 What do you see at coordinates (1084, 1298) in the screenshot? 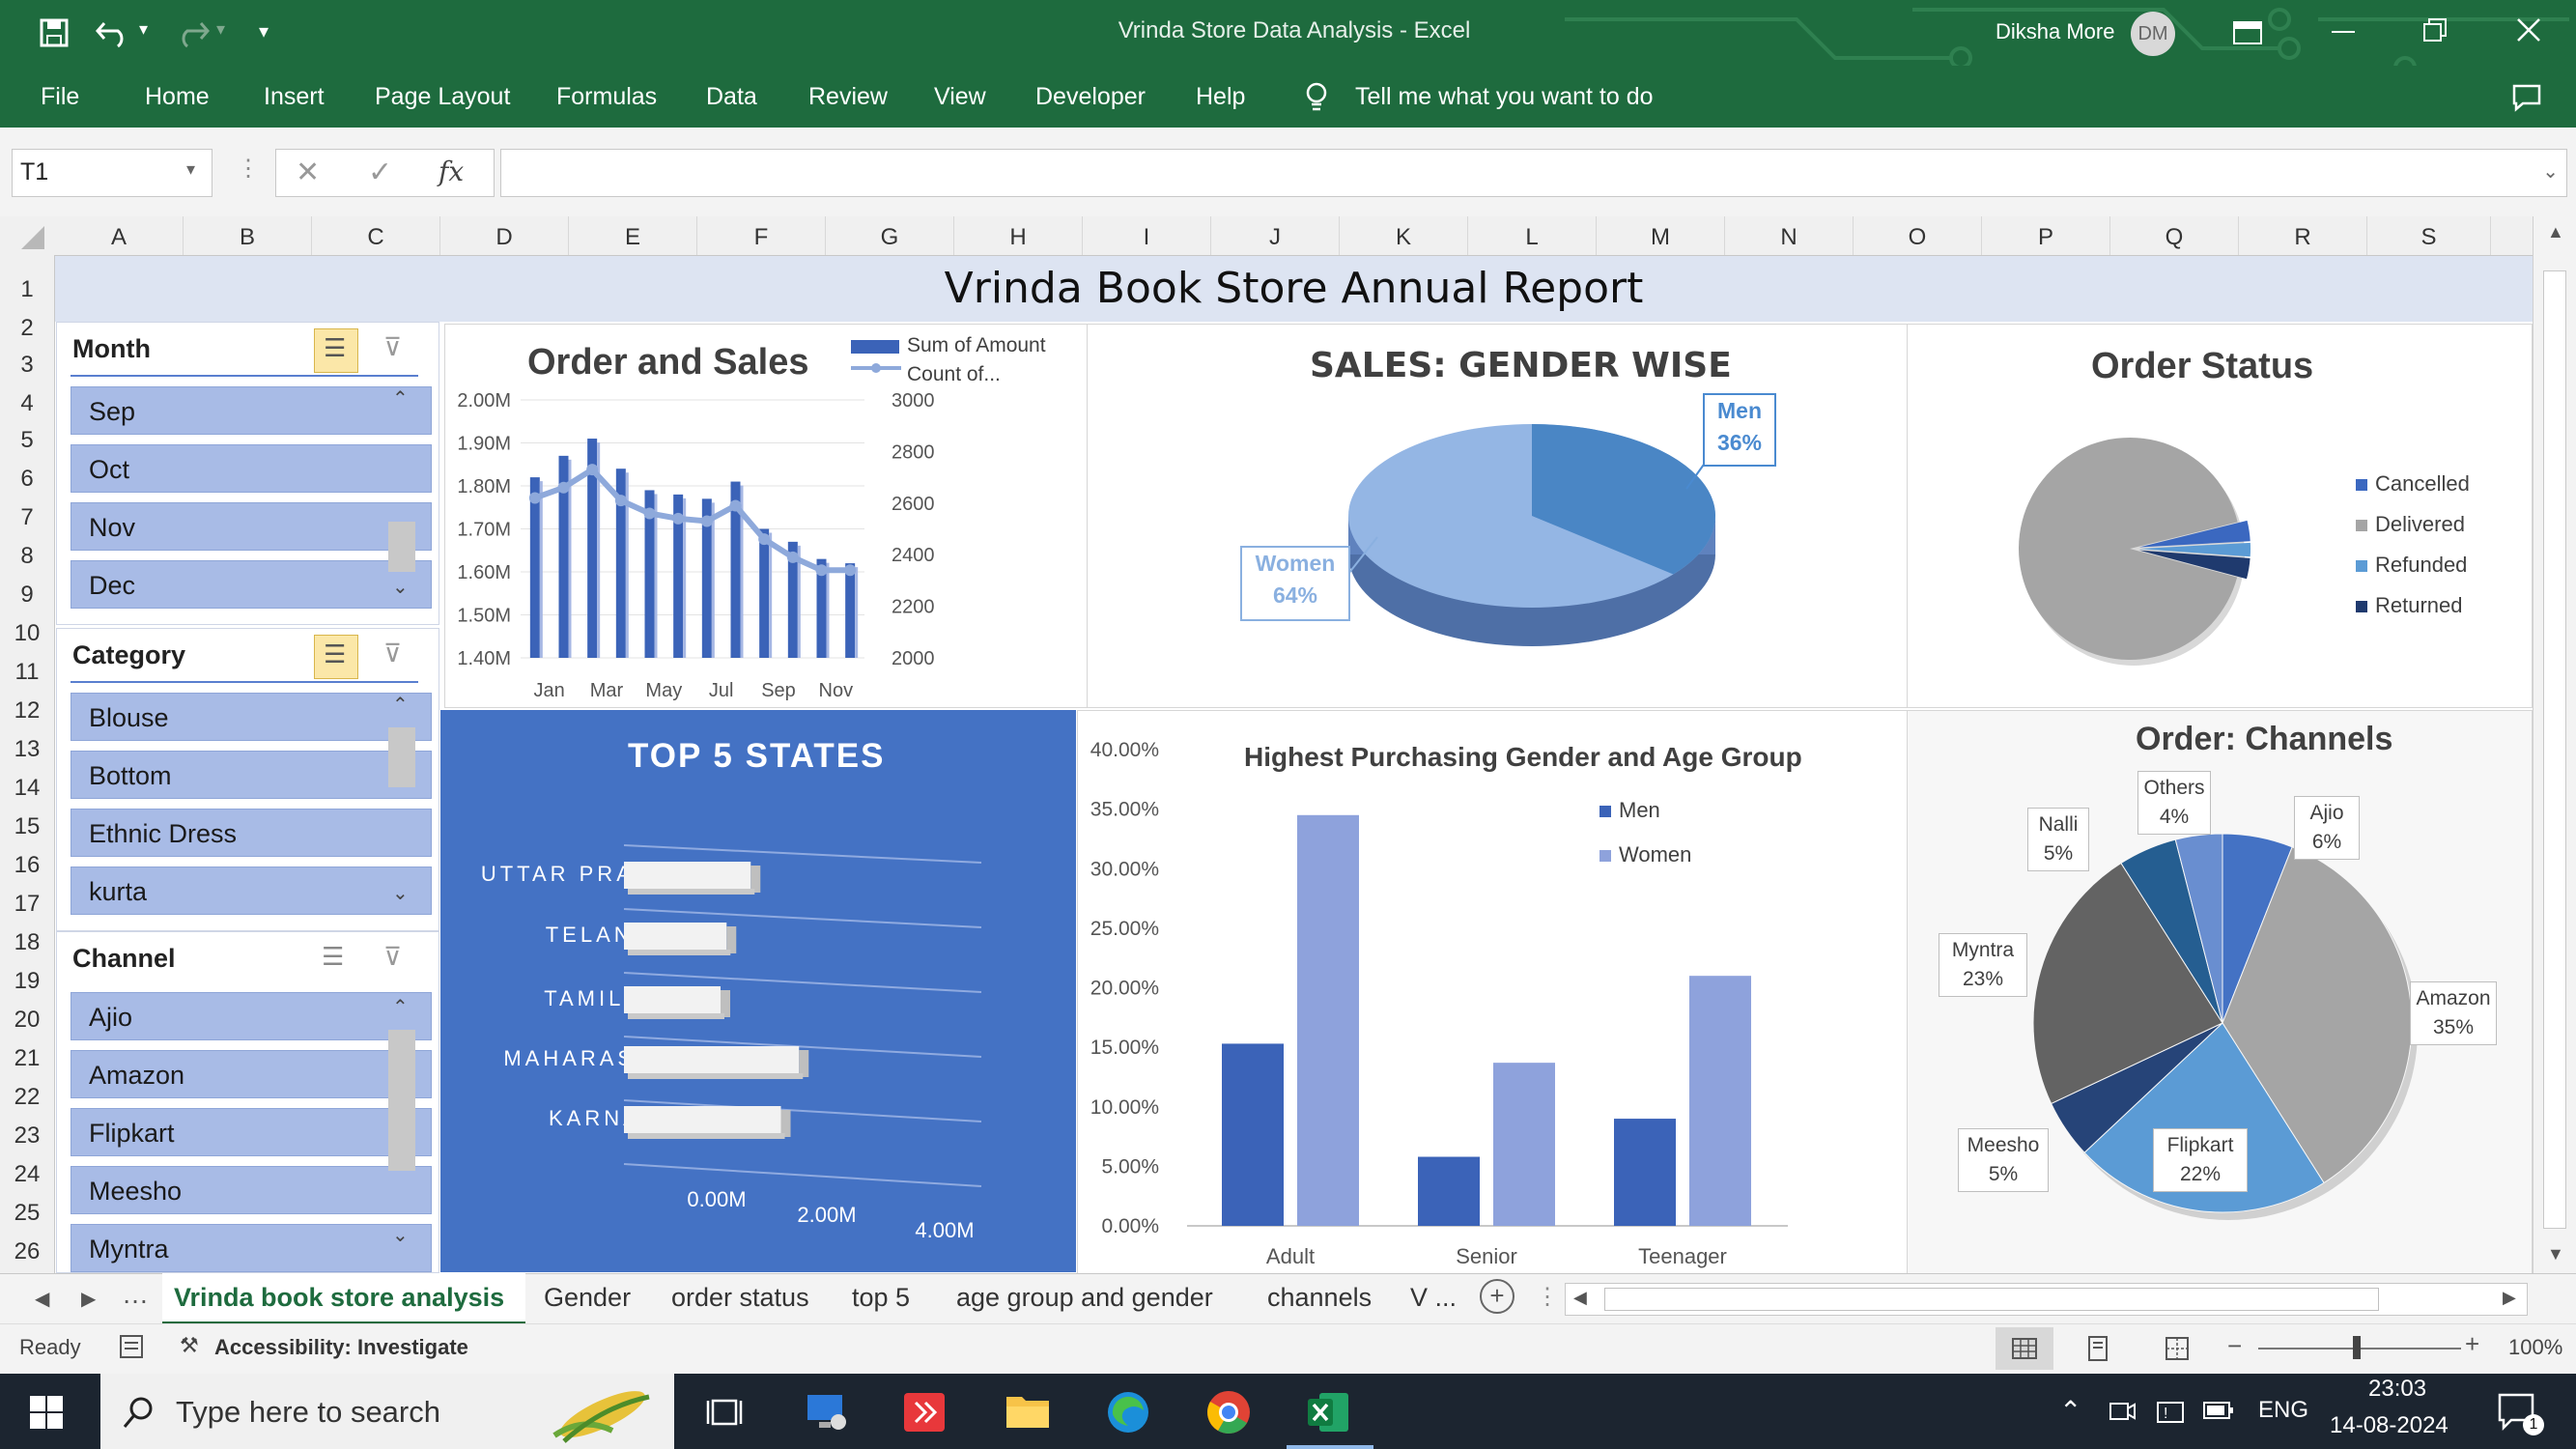
I see `tab-age-group-and-gender: age group and gender` at bounding box center [1084, 1298].